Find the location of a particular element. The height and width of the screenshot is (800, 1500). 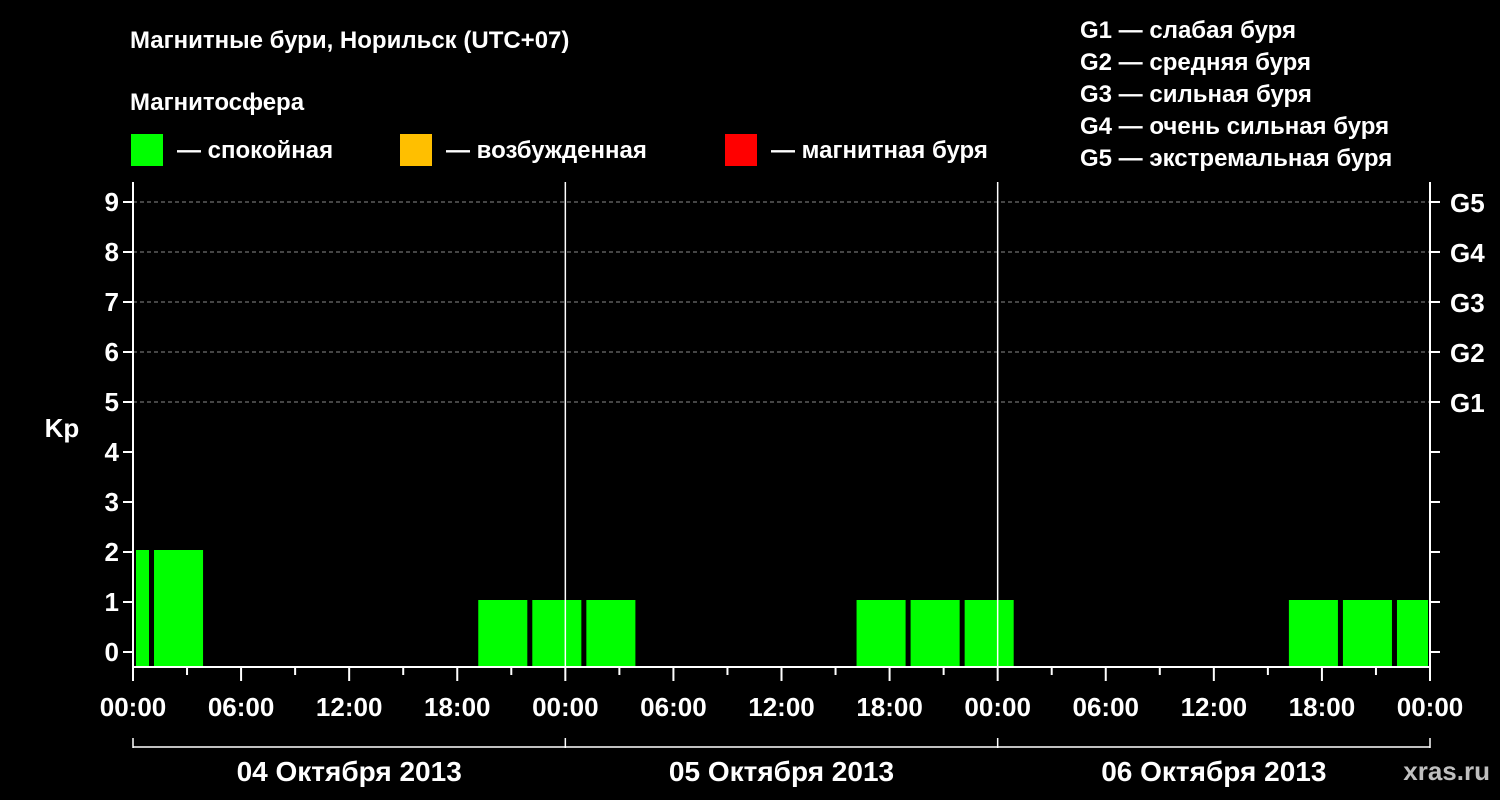

y-tick-label: 2 is located at coordinates (112, 552).